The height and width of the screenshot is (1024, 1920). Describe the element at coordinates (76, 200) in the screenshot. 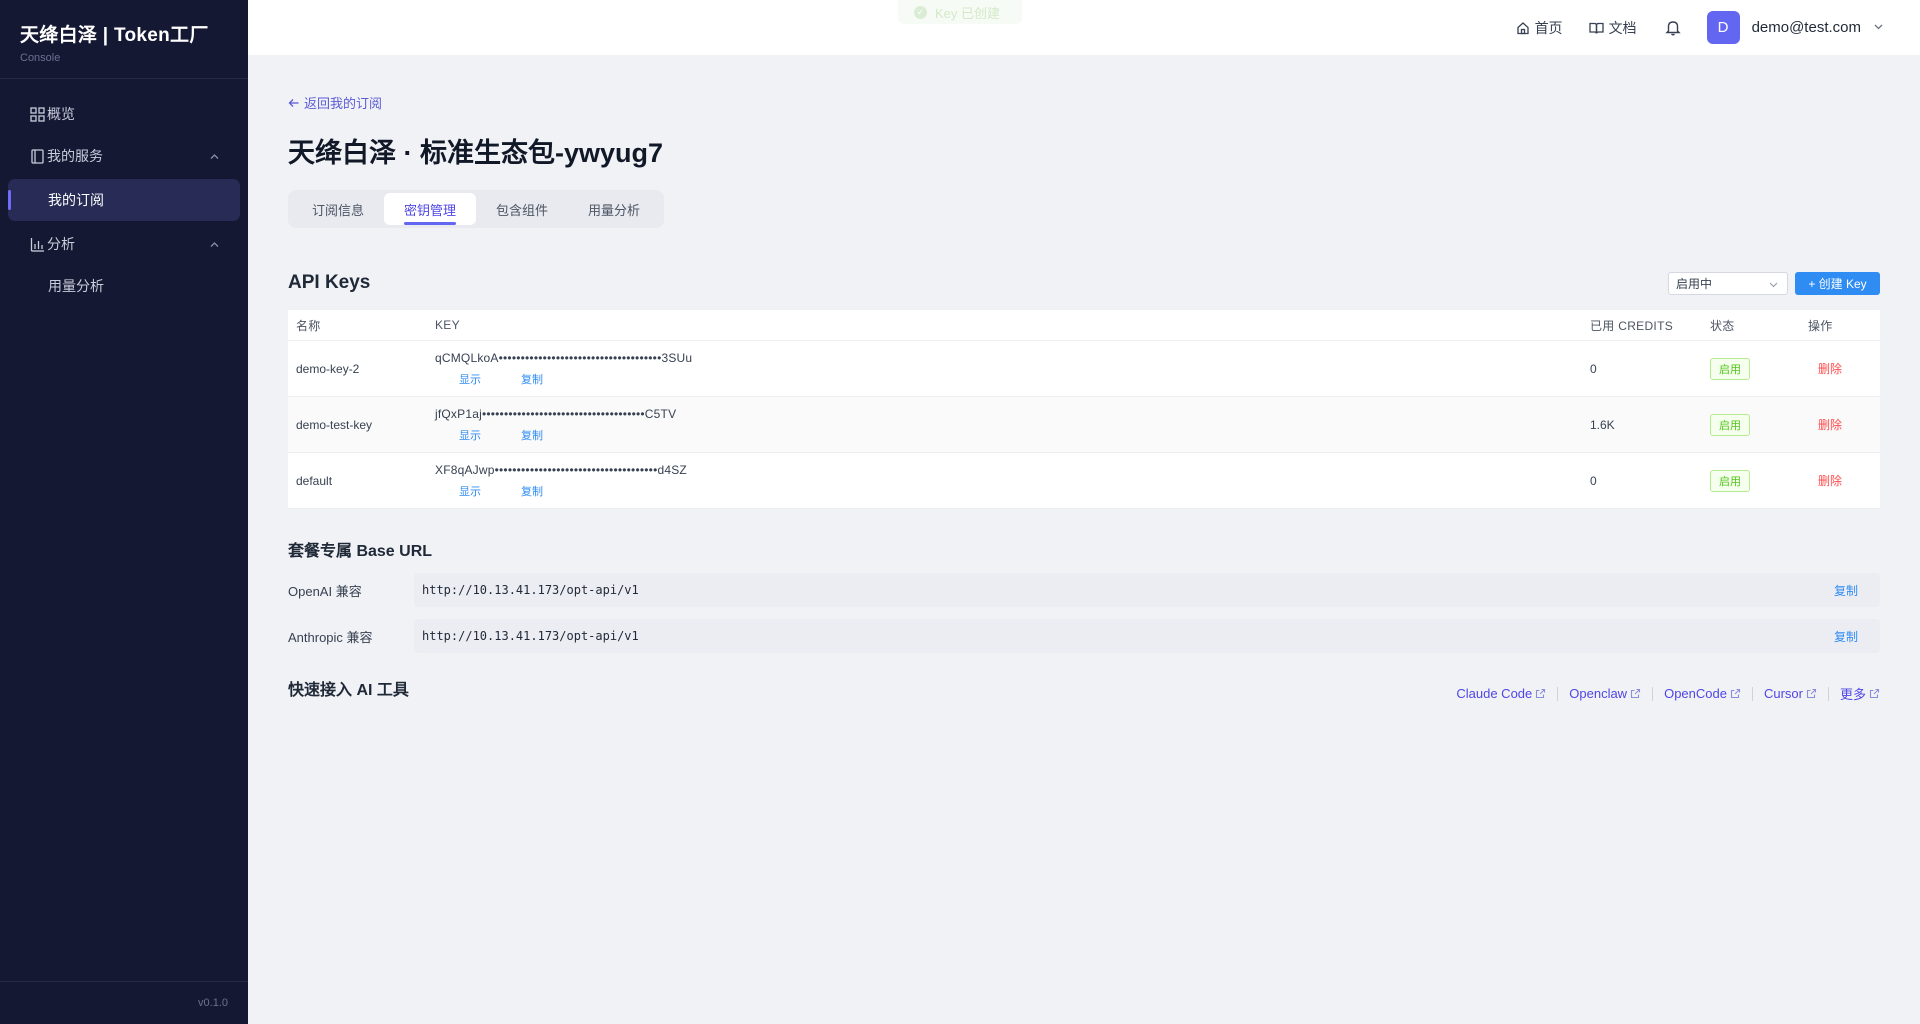

I see `sidebar-item-label: 我的订阅` at that location.